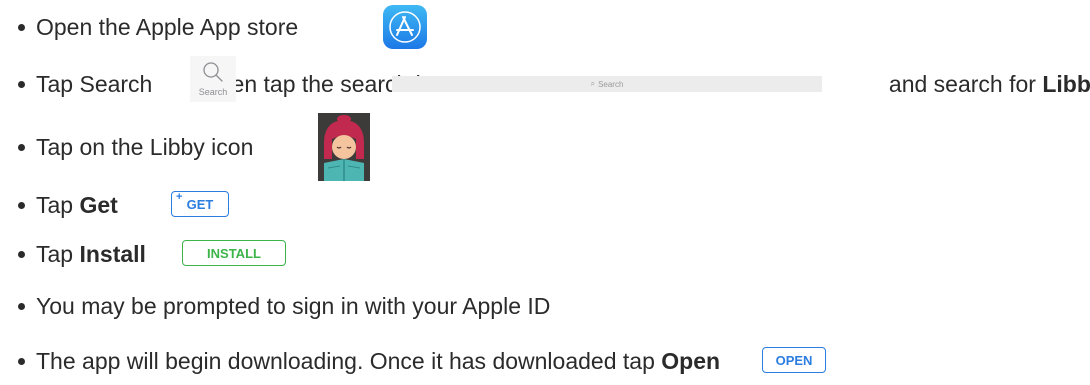  I want to click on step-3-text: Tap on the Libby icon, so click(145, 146).